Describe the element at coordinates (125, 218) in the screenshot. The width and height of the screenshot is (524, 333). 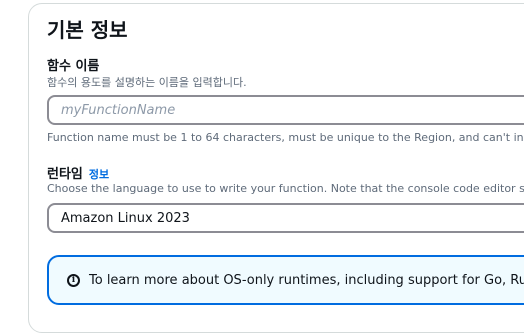
I see `runtime-selected-value: Amazon Linux 2023` at that location.